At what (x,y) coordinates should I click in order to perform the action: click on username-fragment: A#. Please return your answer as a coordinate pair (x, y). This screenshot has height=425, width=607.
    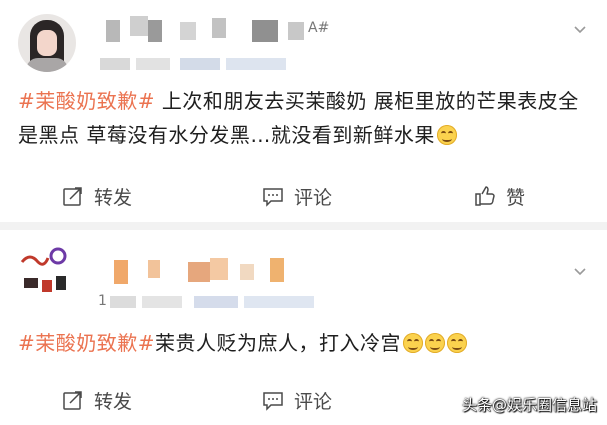
    Looking at the image, I should click on (319, 28).